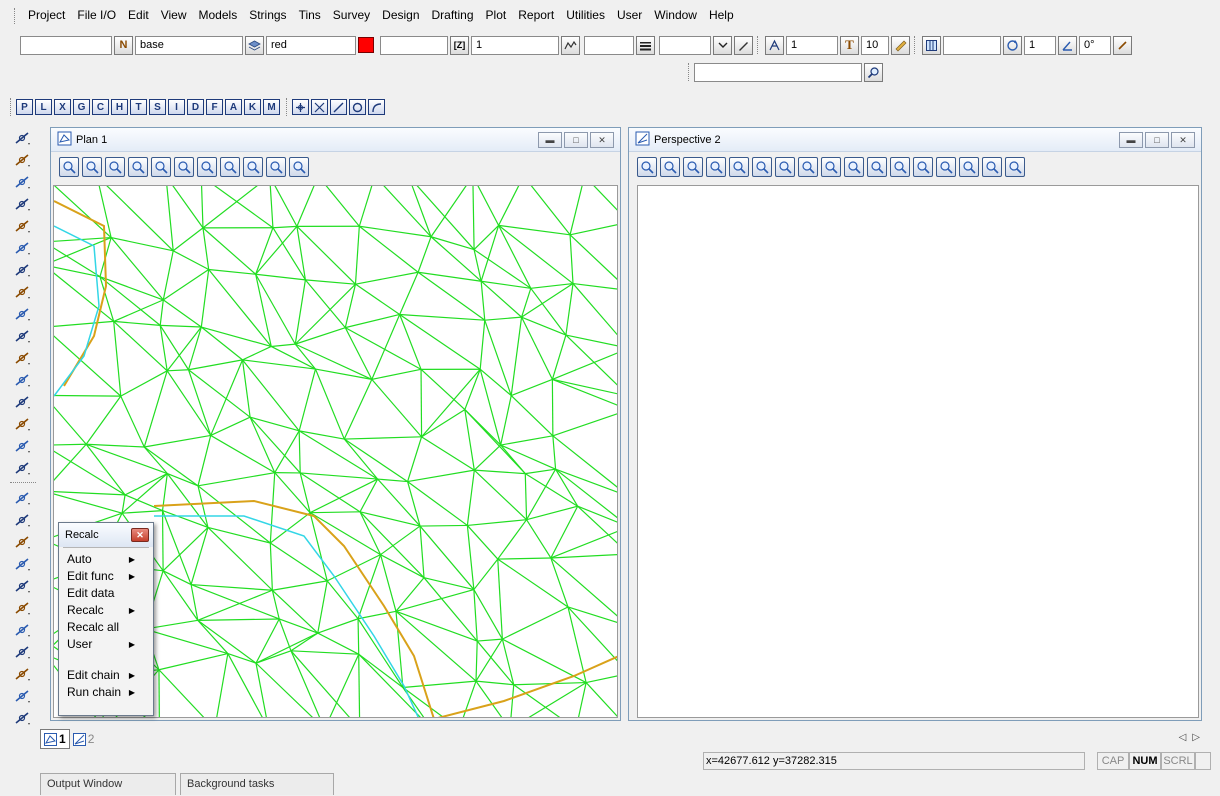 This screenshot has height=796, width=1220. I want to click on tab-background-tasks: Background tasks, so click(257, 784).